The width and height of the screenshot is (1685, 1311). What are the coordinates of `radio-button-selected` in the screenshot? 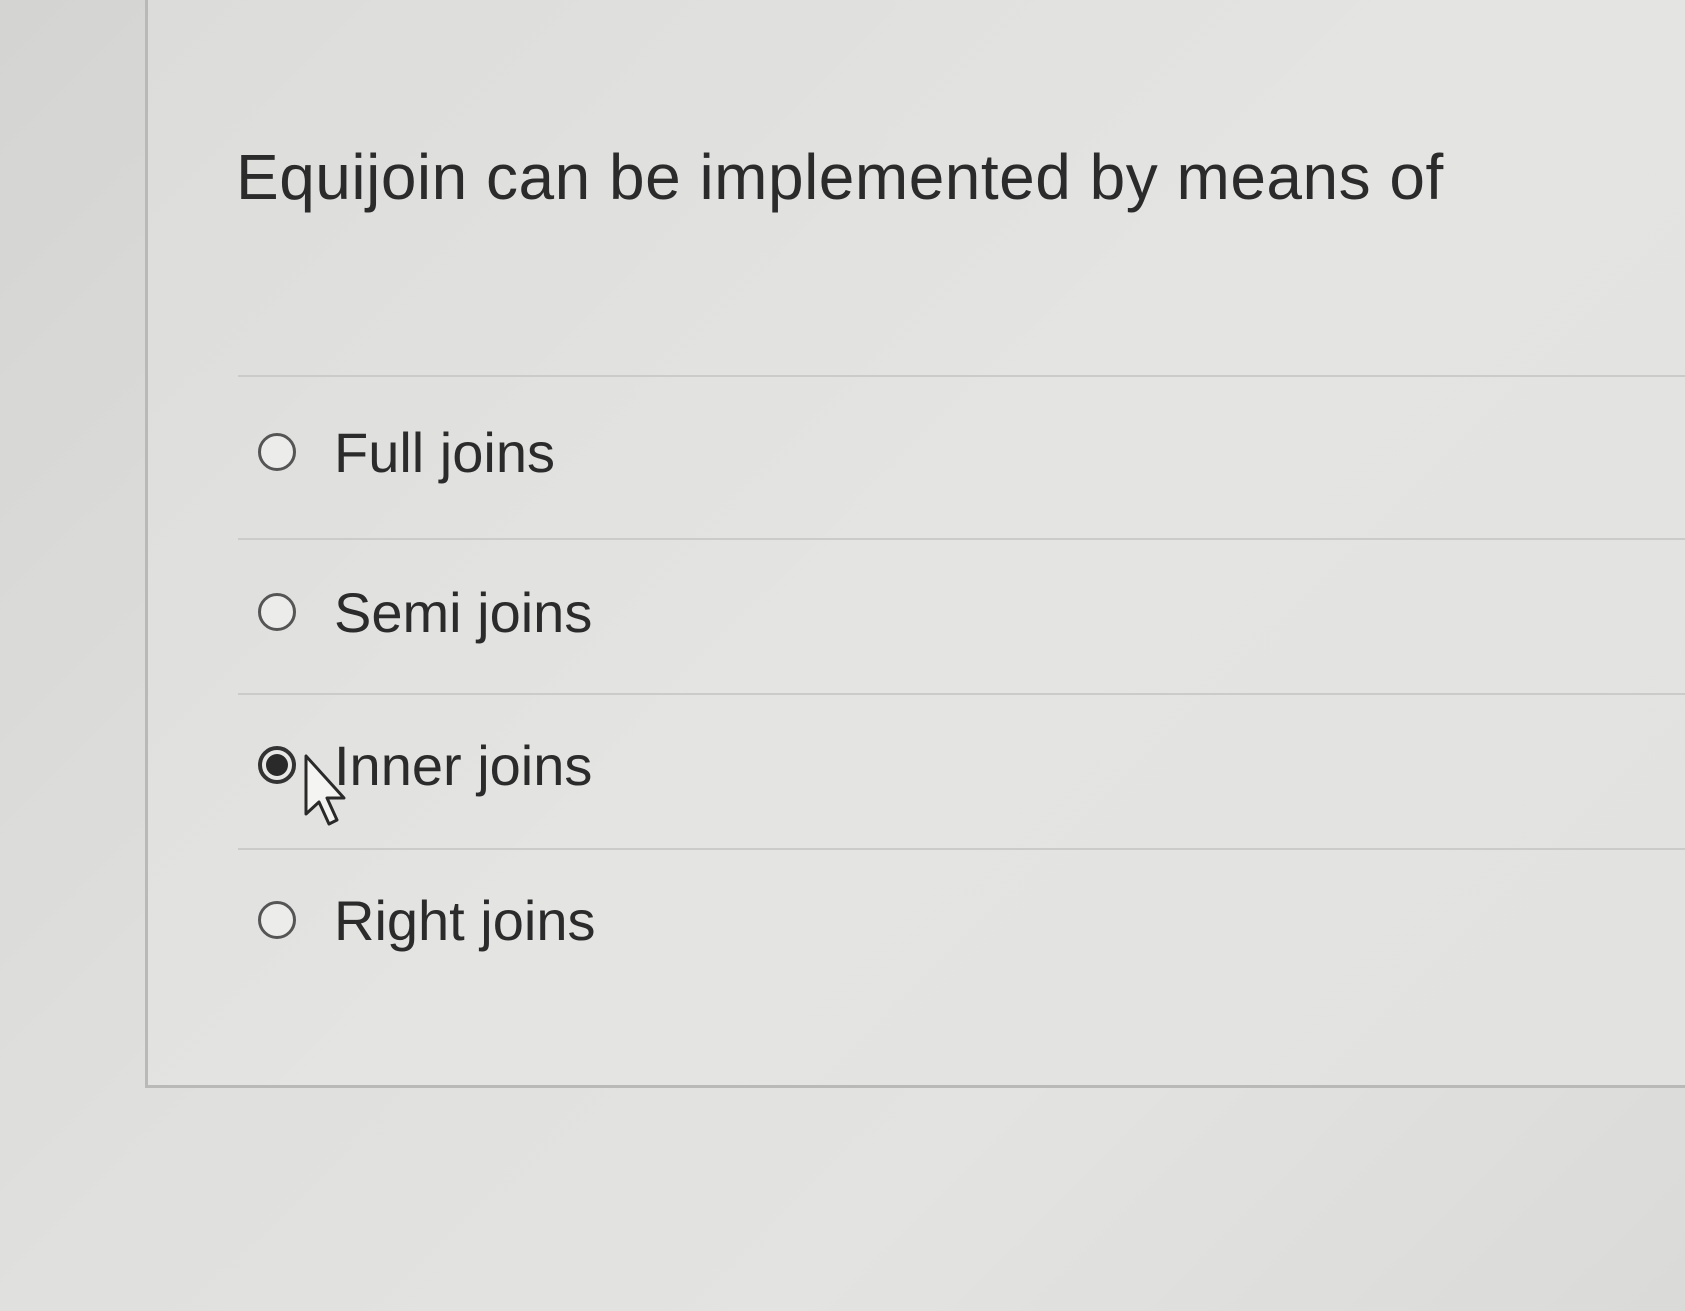 It's located at (277, 765).